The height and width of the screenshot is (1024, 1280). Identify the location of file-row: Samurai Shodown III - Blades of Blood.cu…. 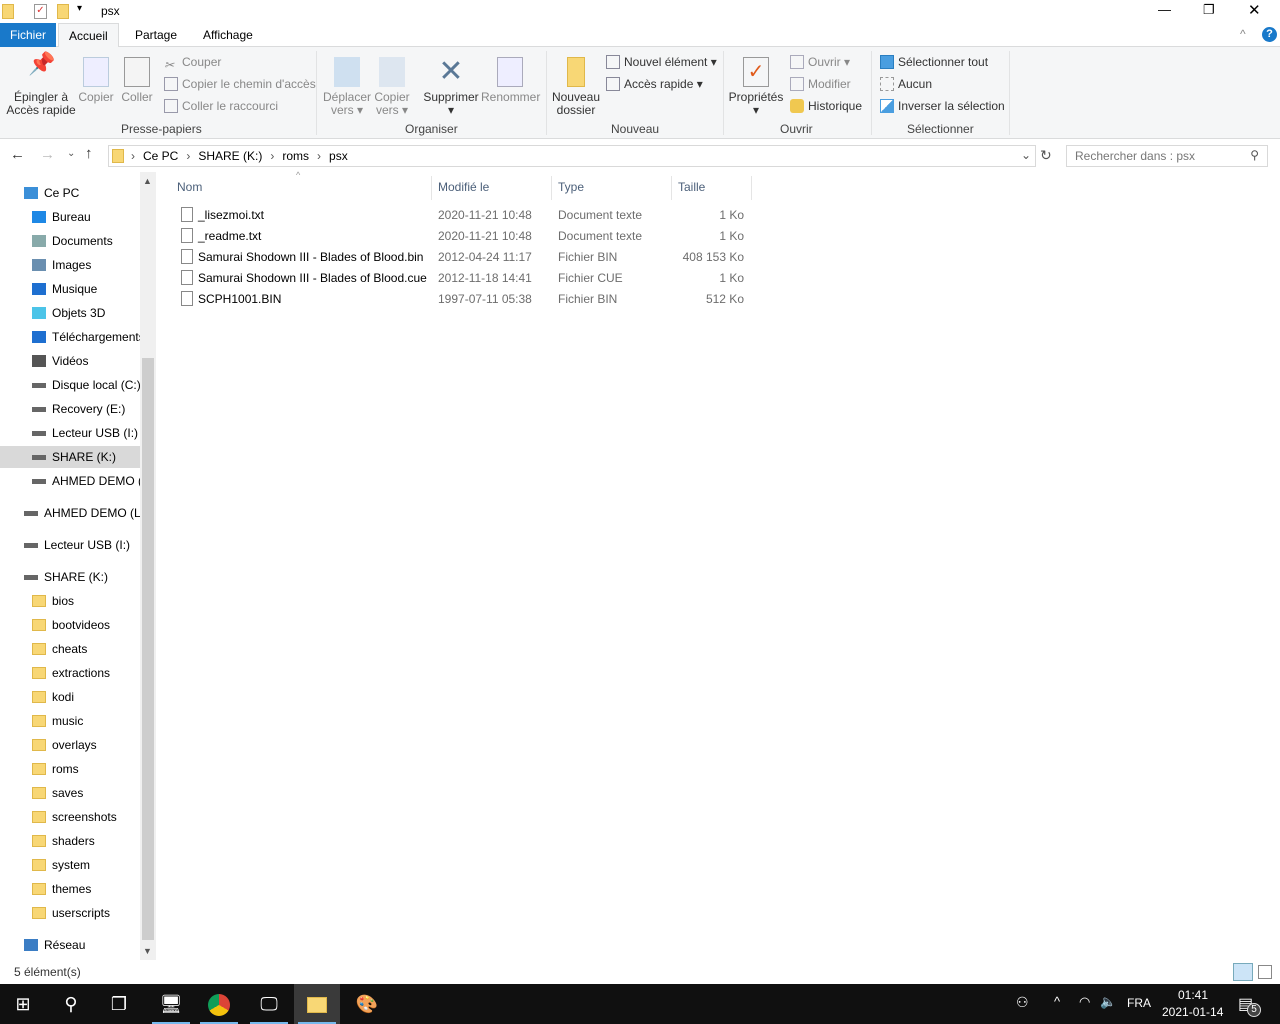
(463, 278).